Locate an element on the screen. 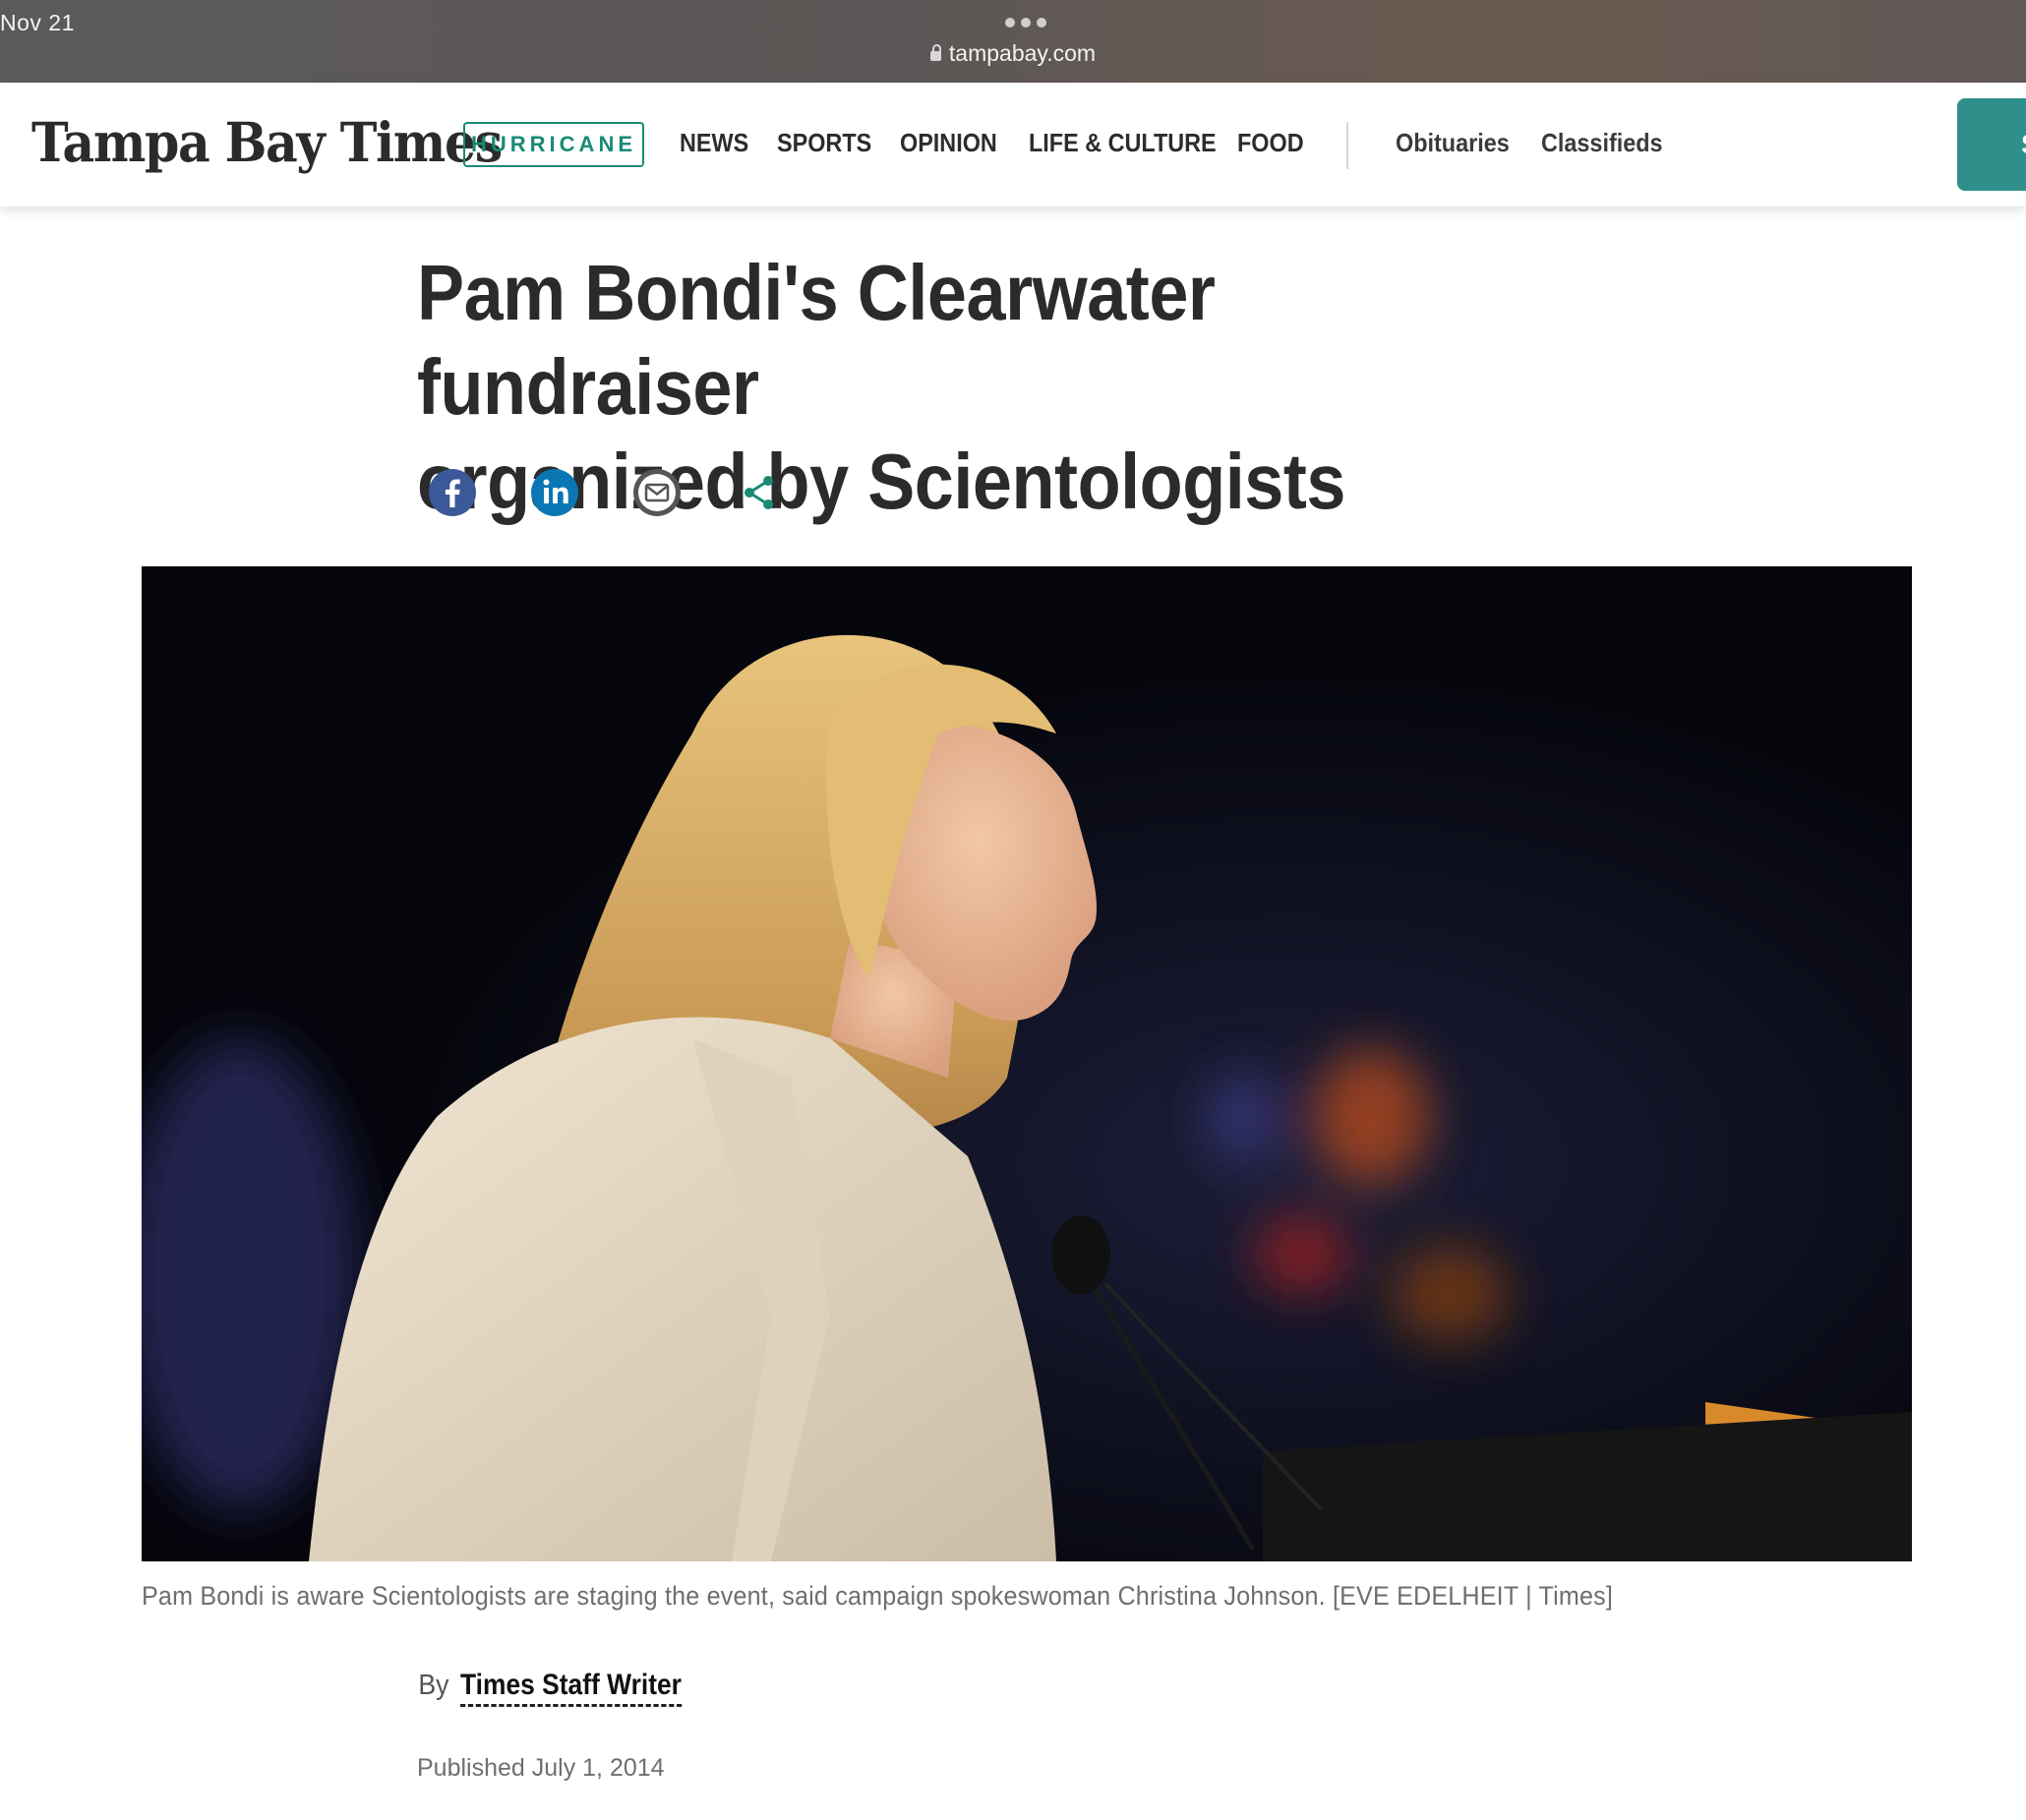 Image resolution: width=2026 pixels, height=1820 pixels. hurricane-button: HURRICANE is located at coordinates (553, 144).